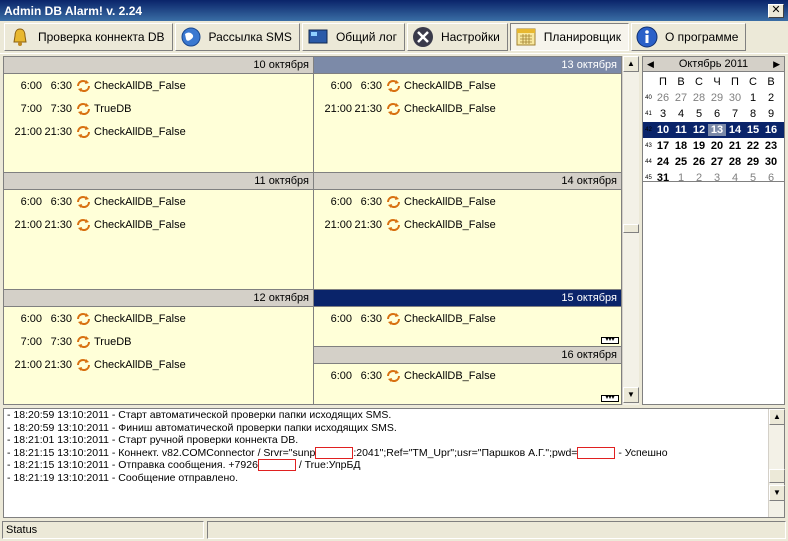 The height and width of the screenshot is (541, 788). What do you see at coordinates (771, 130) in the screenshot?
I see `calendar-day: 16` at bounding box center [771, 130].